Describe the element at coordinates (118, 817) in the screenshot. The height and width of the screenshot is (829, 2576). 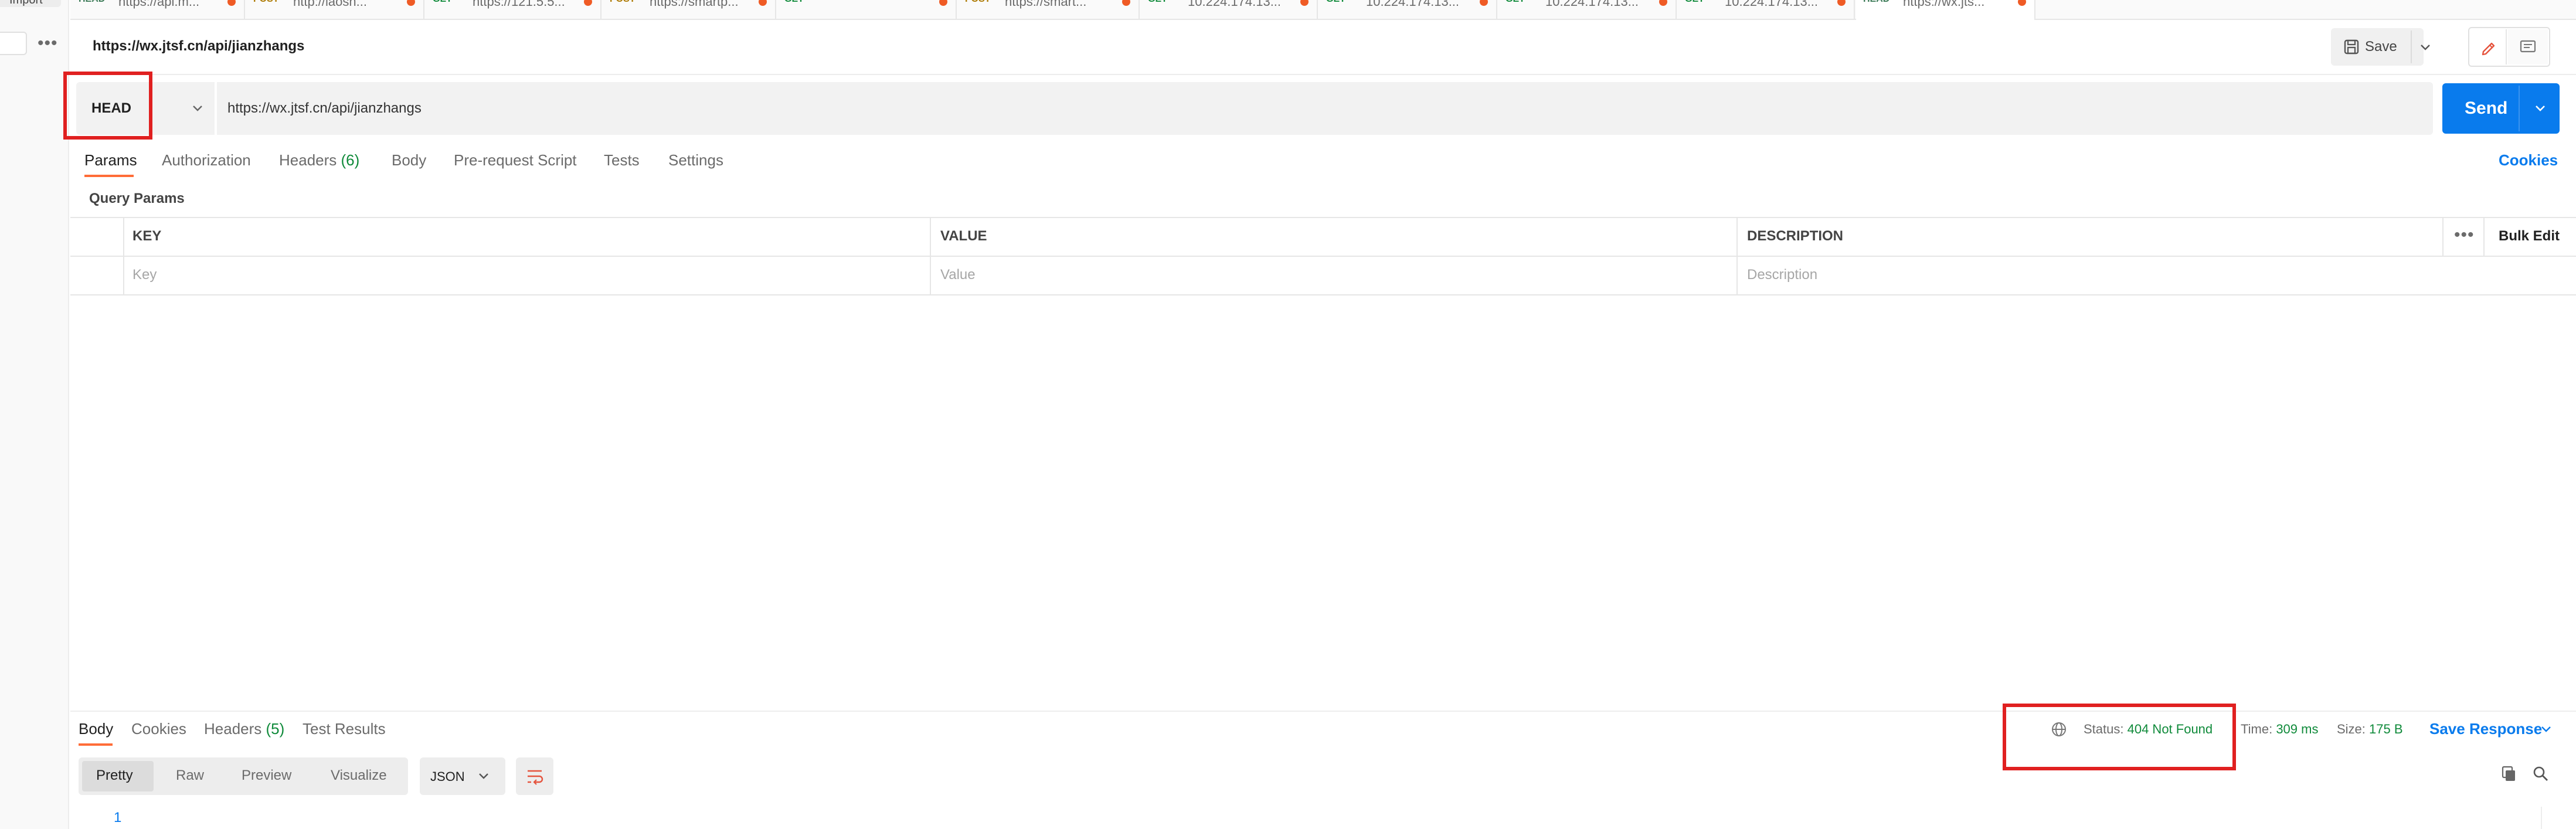
I see `editor-line-number: 1` at that location.